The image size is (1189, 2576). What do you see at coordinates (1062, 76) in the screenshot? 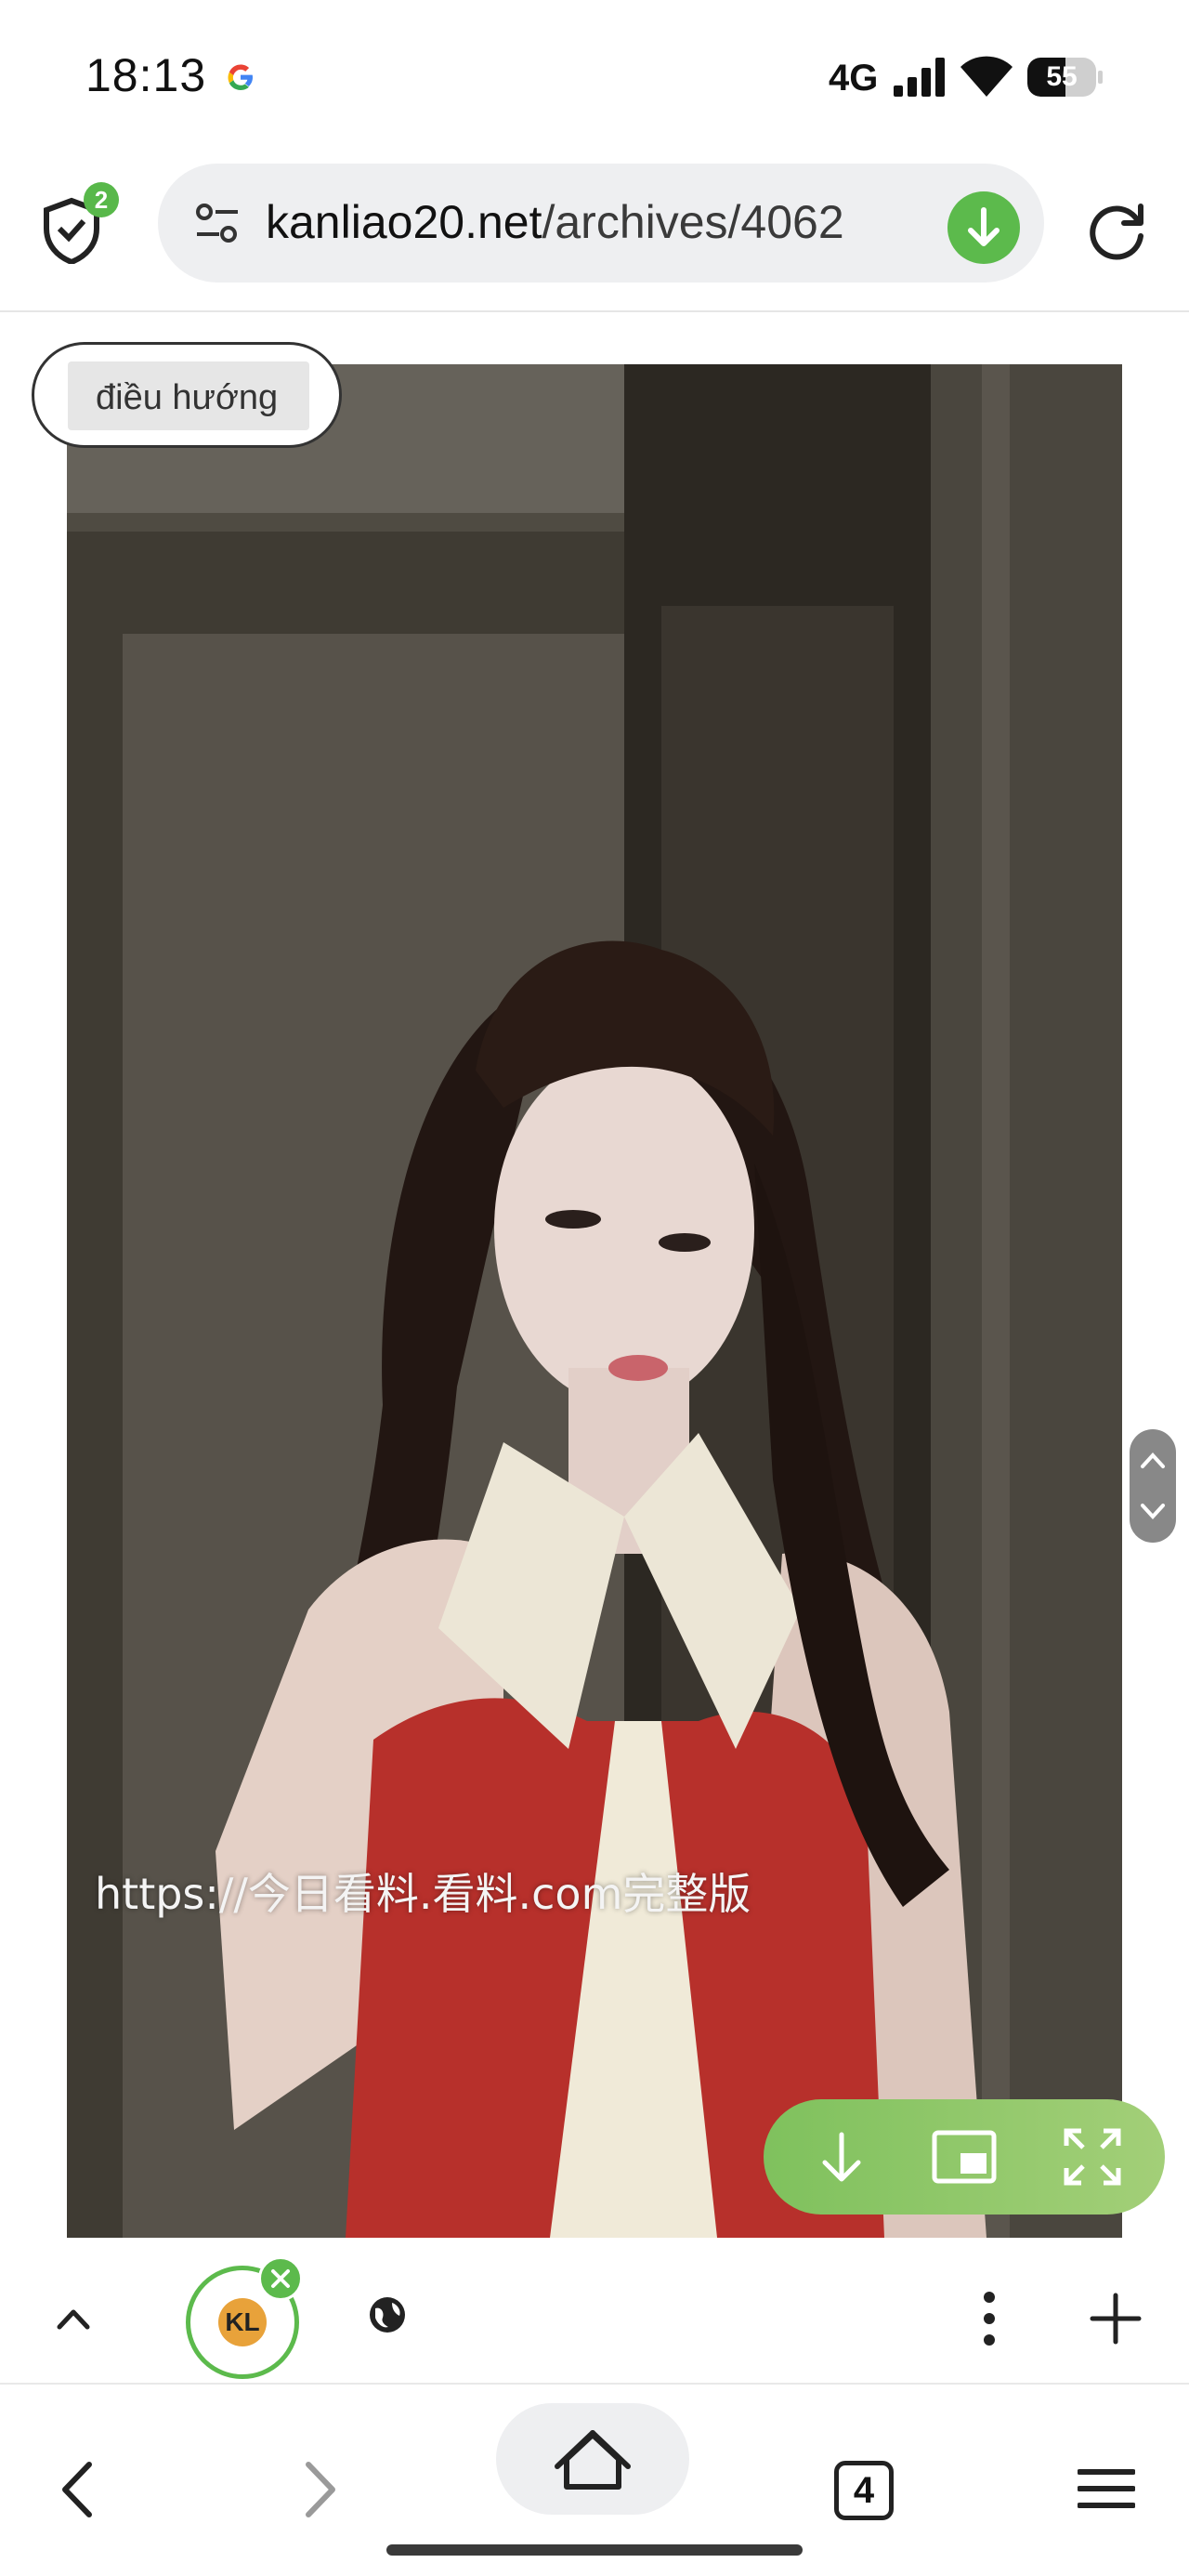
I see `battery-percent: 55` at bounding box center [1062, 76].